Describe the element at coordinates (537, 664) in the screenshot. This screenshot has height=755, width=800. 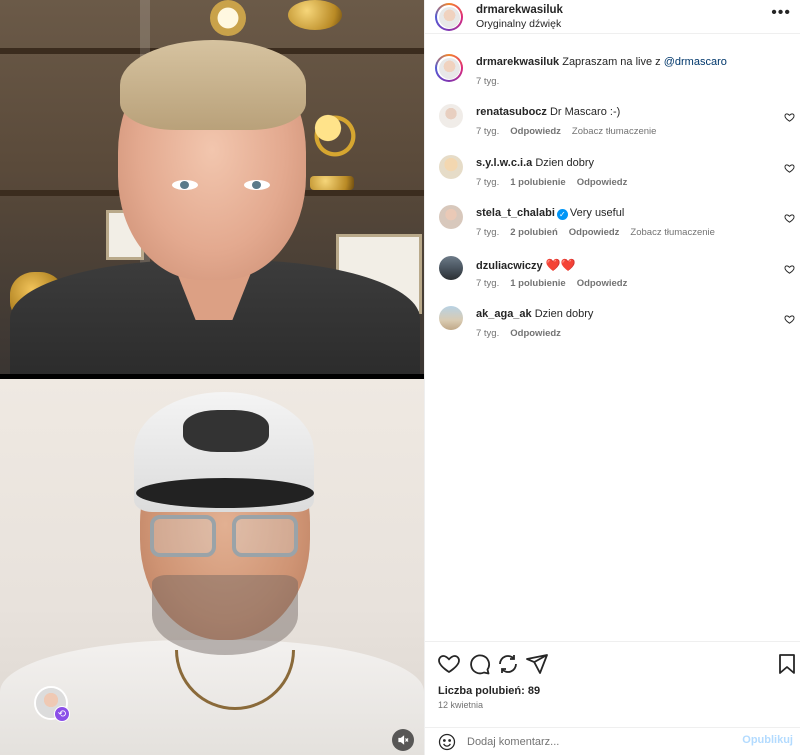
I see `share-icon` at that location.